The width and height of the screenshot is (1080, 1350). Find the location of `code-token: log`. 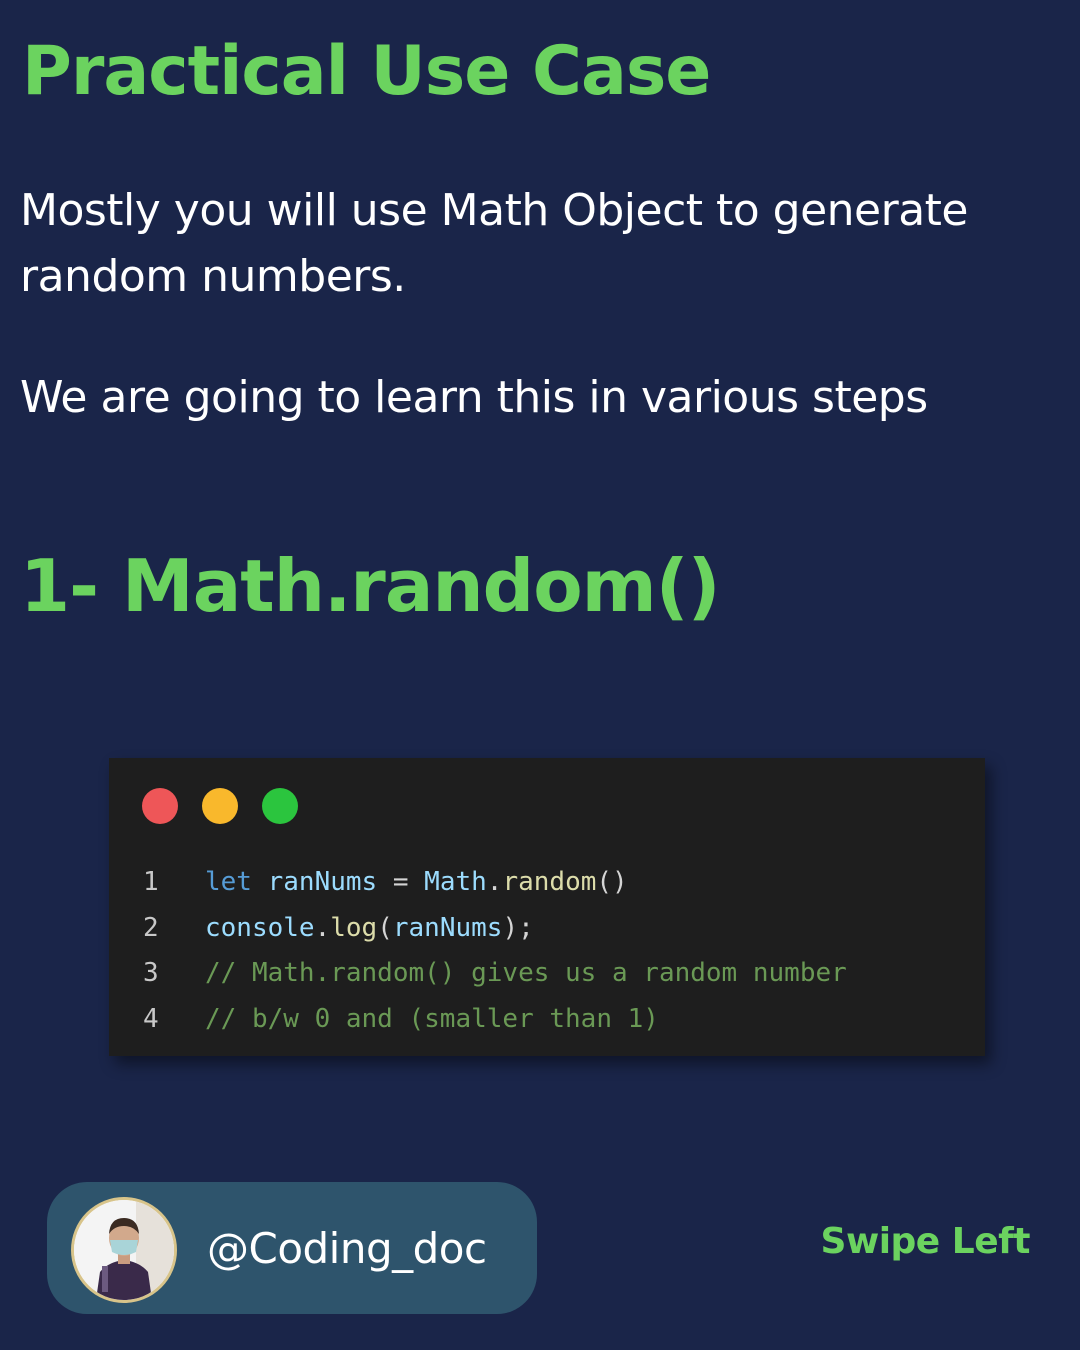

code-token: log is located at coordinates (354, 927).